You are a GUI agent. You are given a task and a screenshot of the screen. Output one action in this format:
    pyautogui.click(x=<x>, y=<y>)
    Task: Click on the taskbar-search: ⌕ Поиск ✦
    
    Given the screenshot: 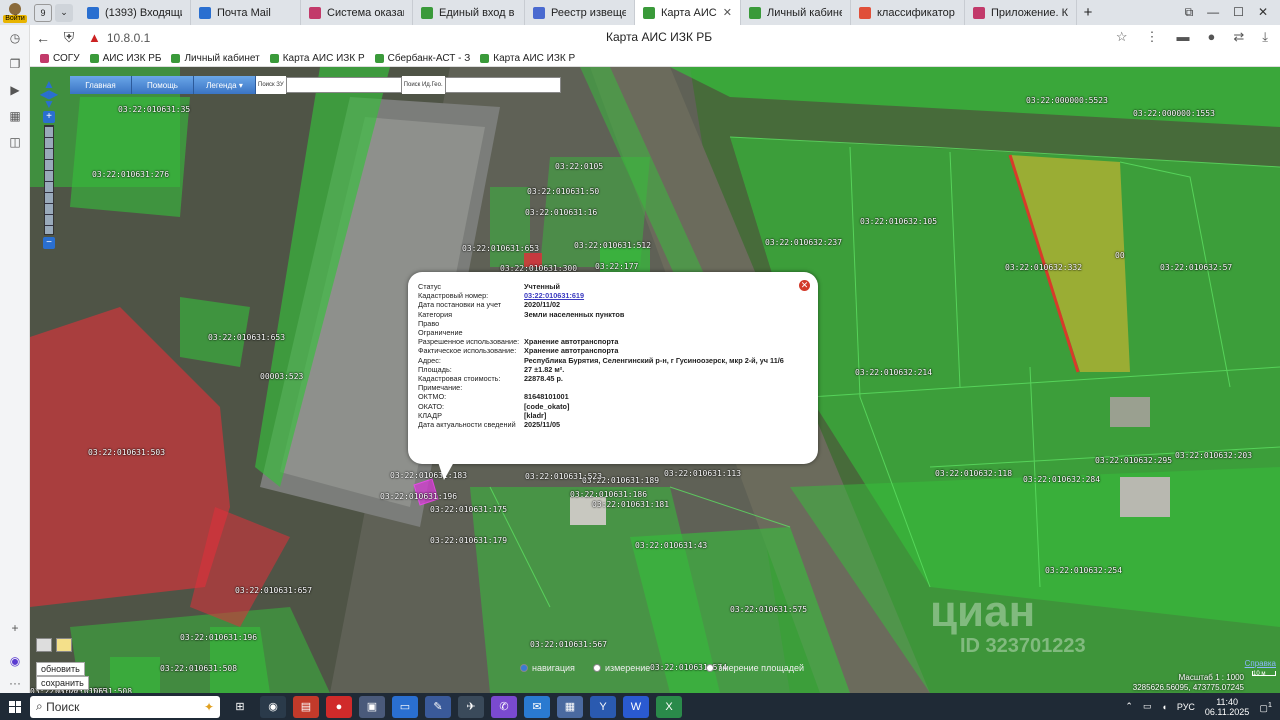 What is the action you would take?
    pyautogui.click(x=125, y=706)
    